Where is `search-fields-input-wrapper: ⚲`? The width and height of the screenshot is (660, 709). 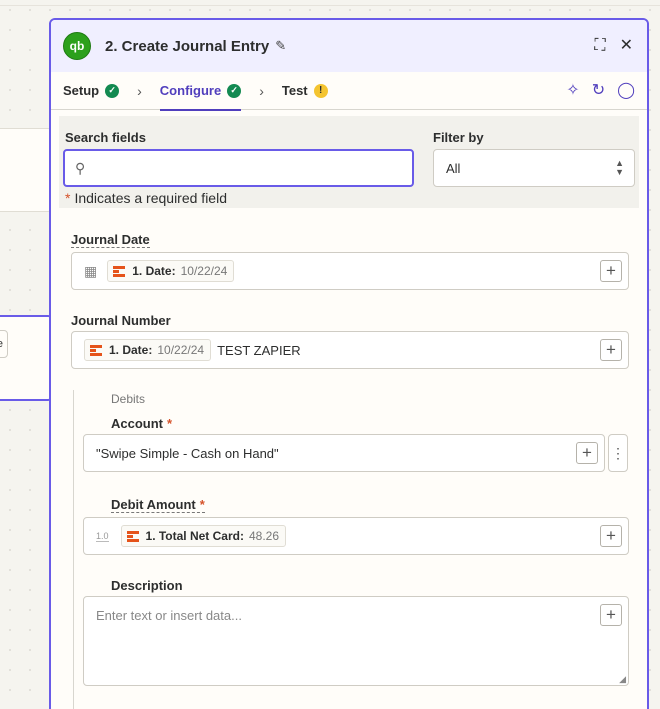 search-fields-input-wrapper: ⚲ is located at coordinates (238, 168).